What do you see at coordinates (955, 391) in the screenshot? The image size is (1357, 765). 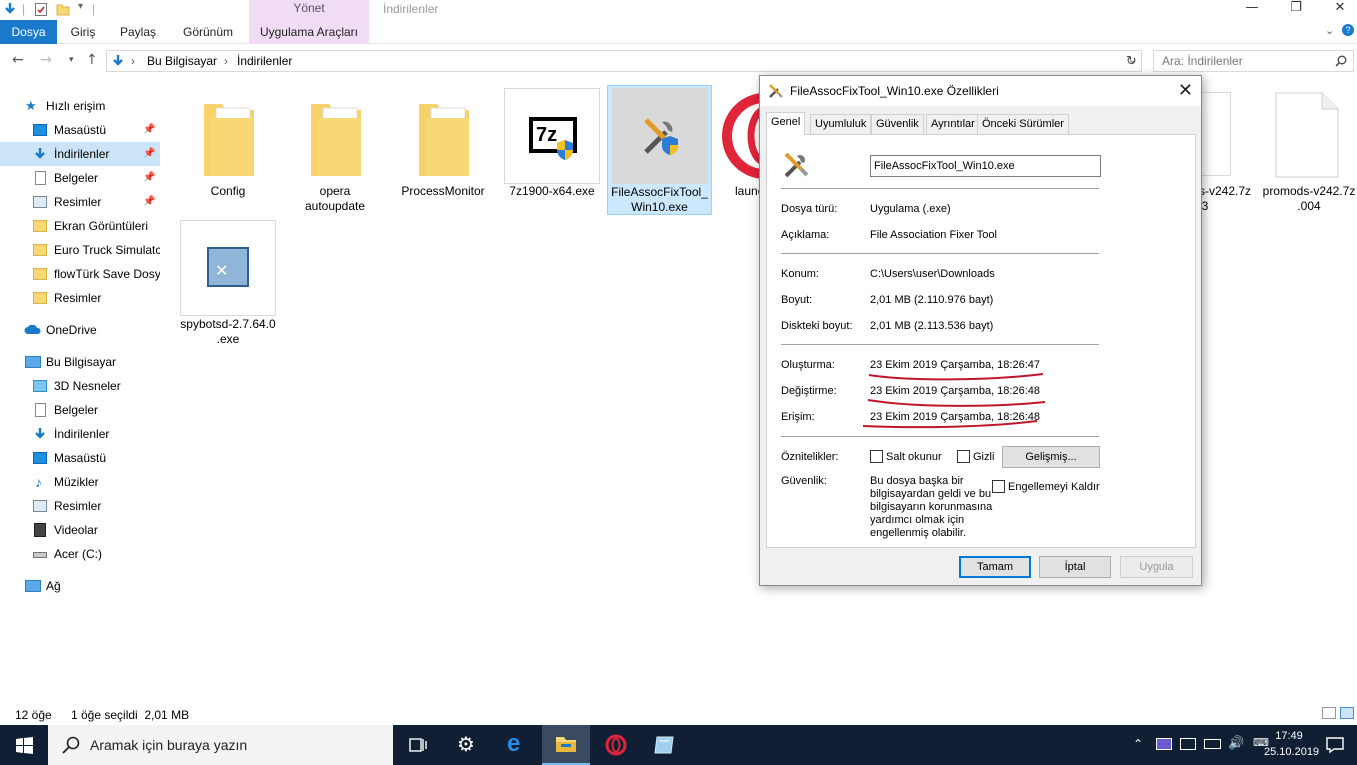 I see `modified-value: 23 Ekim 2019 Çarşamba, 18:26:48` at bounding box center [955, 391].